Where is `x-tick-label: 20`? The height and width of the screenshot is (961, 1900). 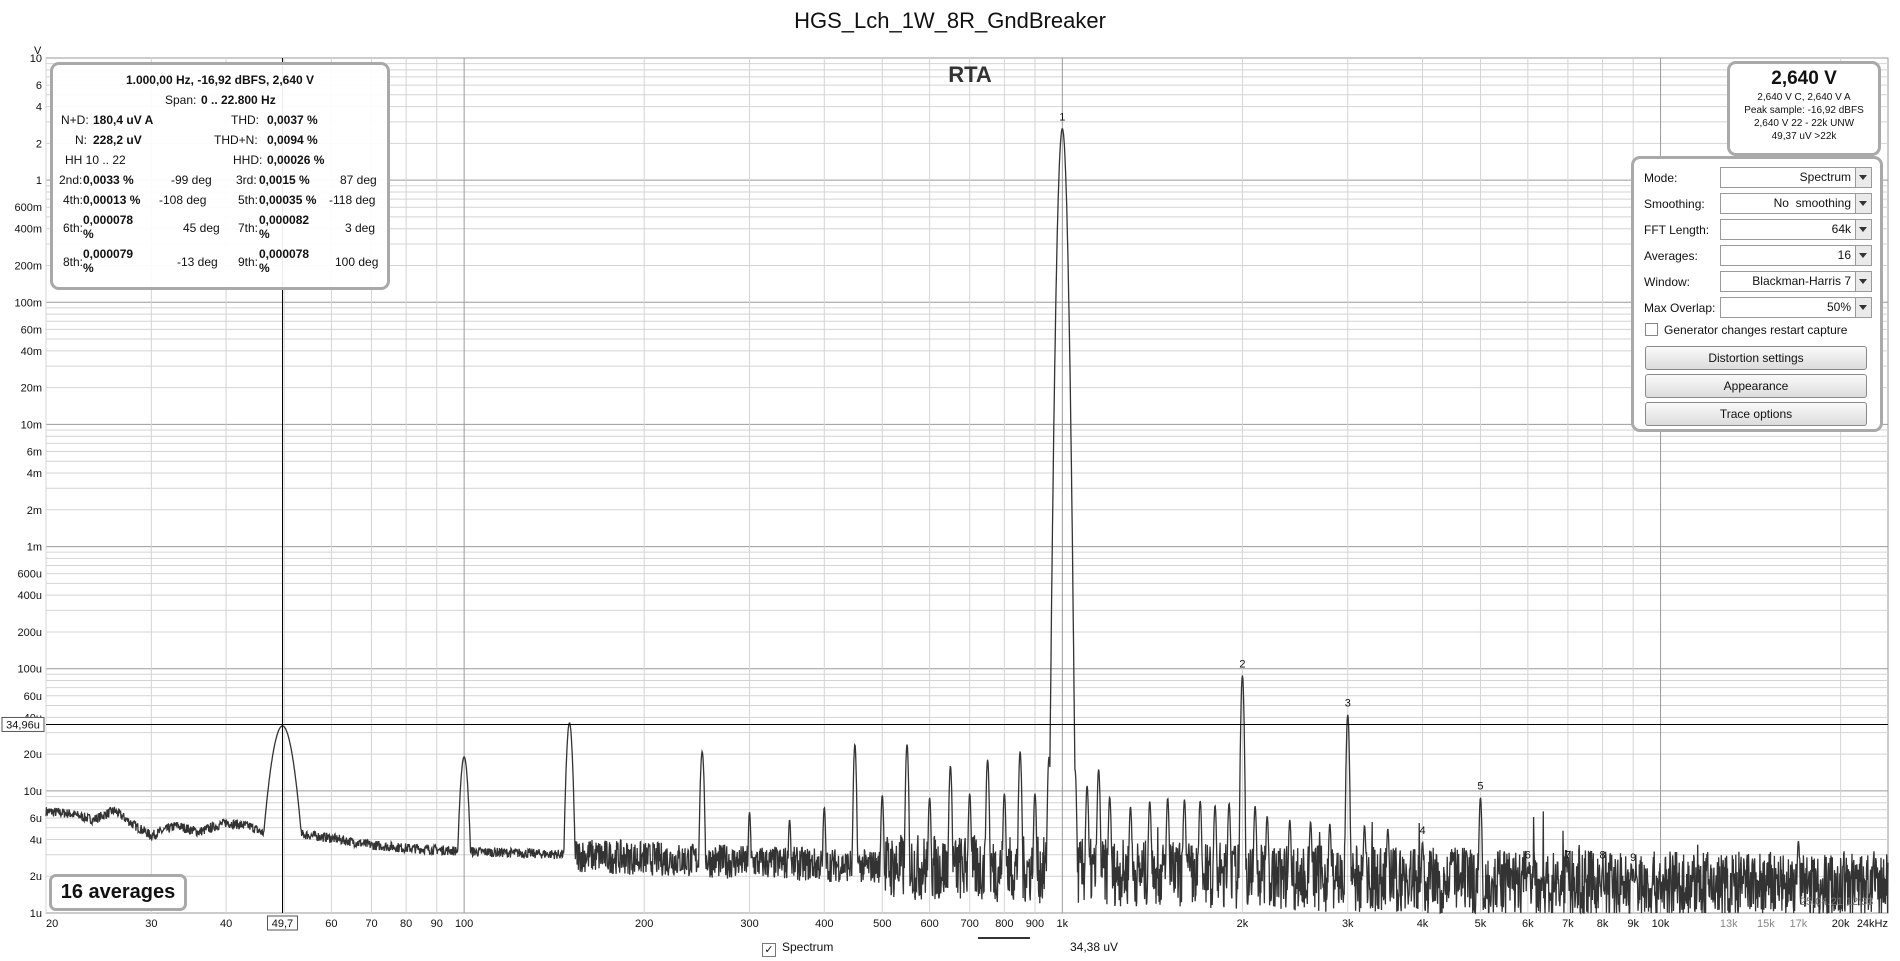
x-tick-label: 20 is located at coordinates (52, 924).